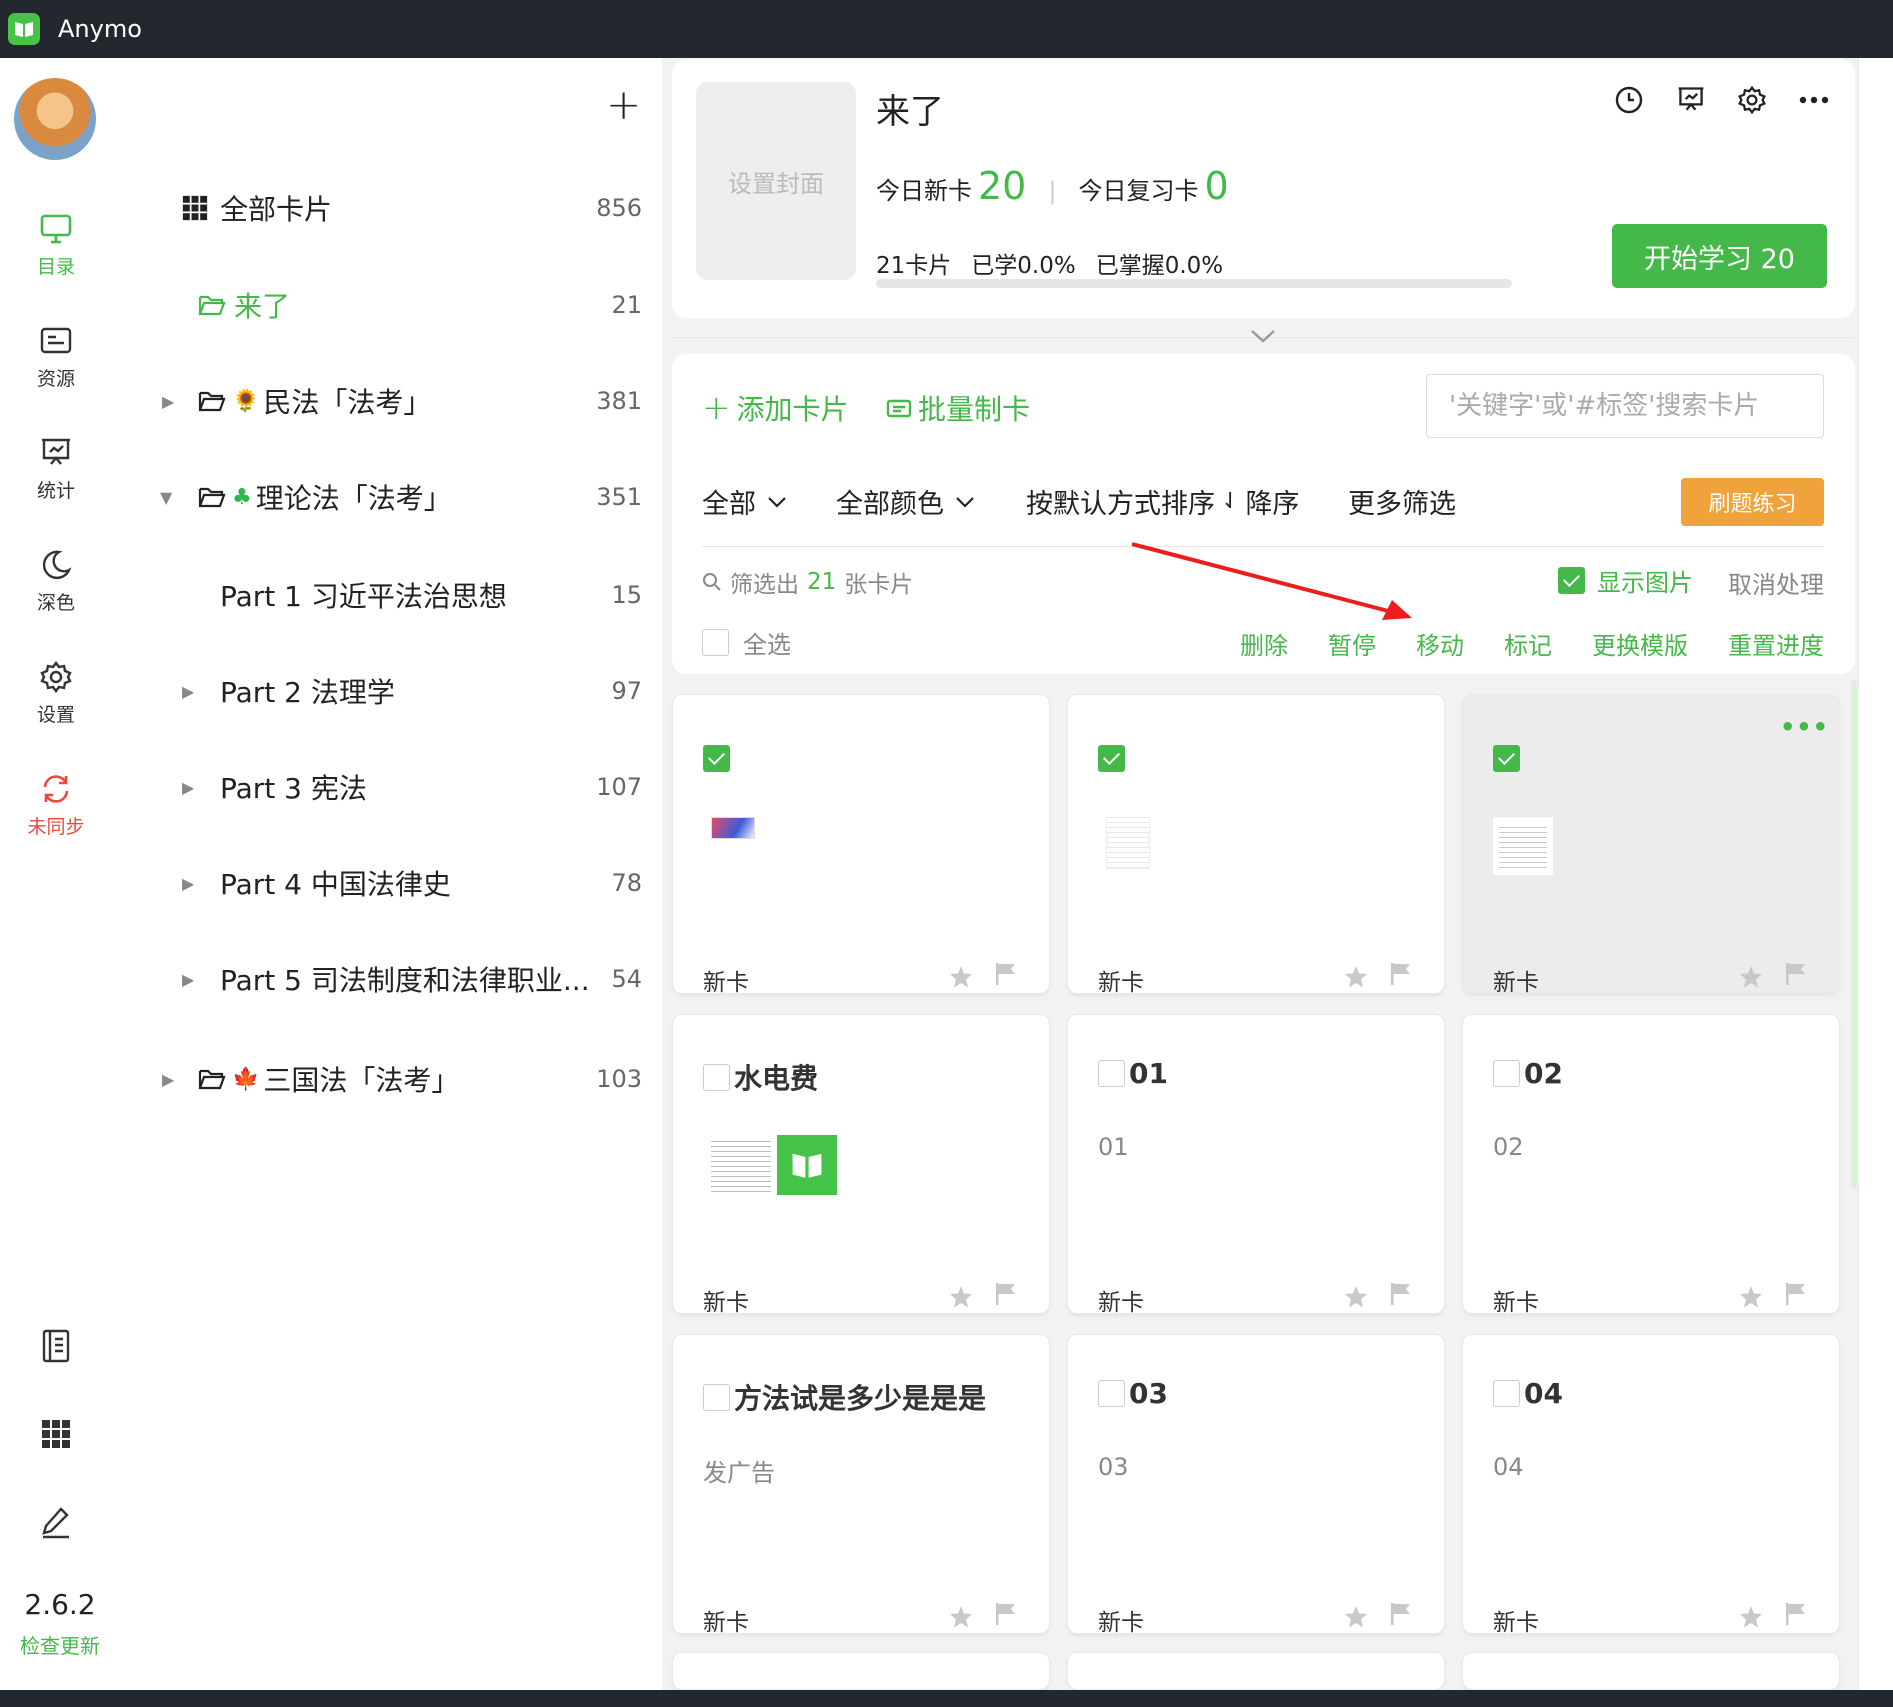  What do you see at coordinates (1625, 406) in the screenshot?
I see `card-search-input` at bounding box center [1625, 406].